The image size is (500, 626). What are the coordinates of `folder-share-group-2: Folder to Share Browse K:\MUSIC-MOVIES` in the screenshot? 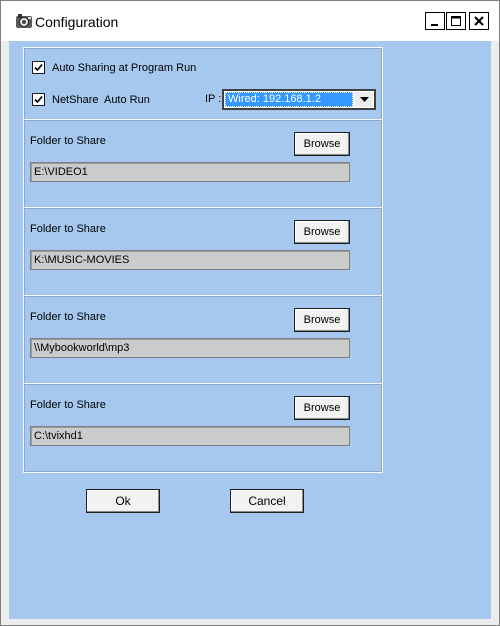 It's located at (203, 252).